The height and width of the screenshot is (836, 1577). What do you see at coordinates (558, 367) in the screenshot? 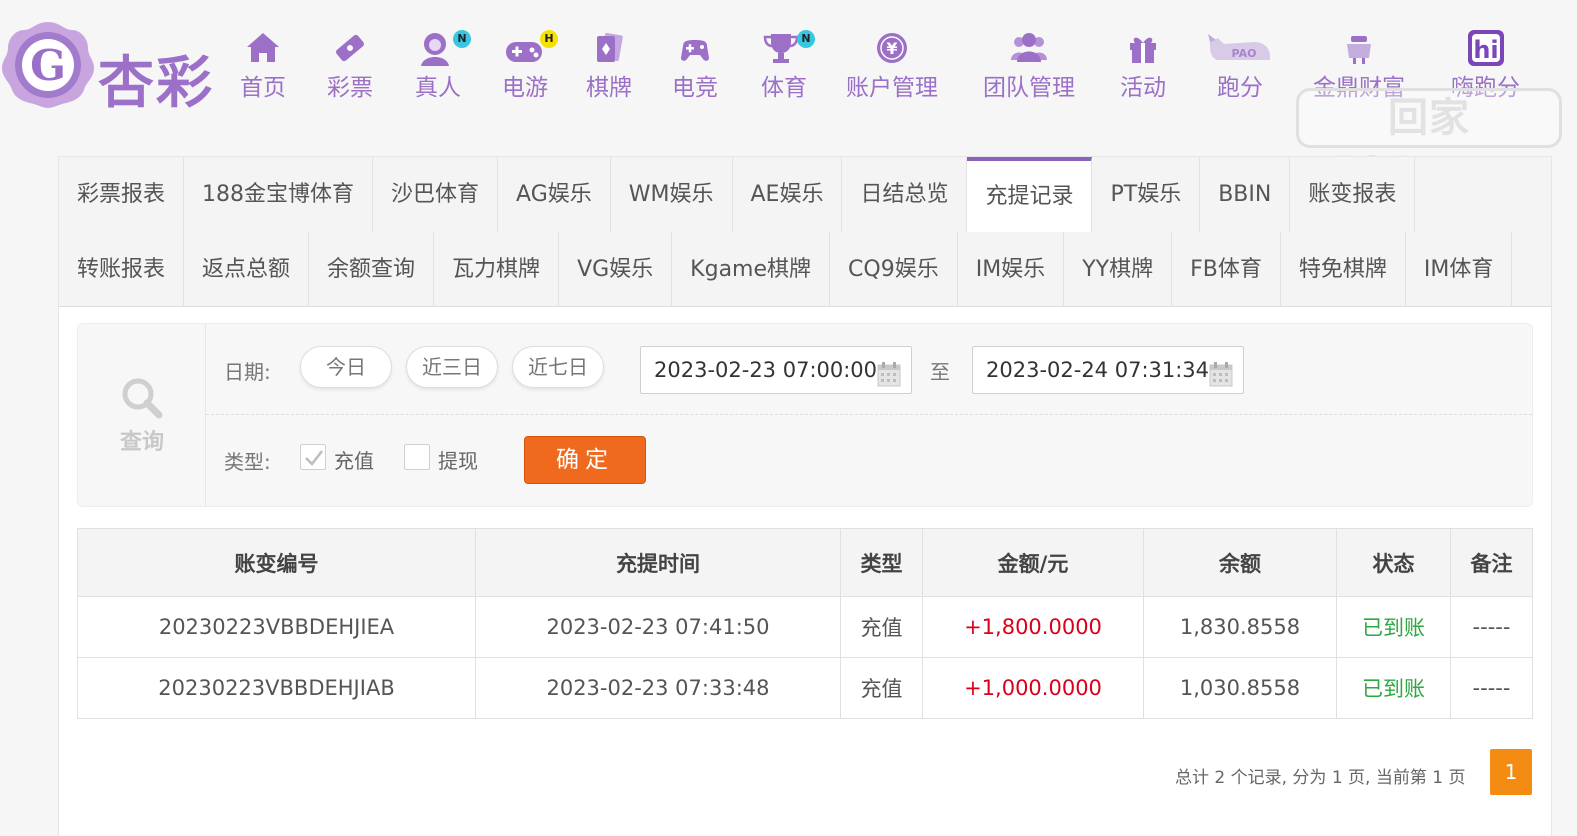
I see `quick-7days-button: 近七日` at bounding box center [558, 367].